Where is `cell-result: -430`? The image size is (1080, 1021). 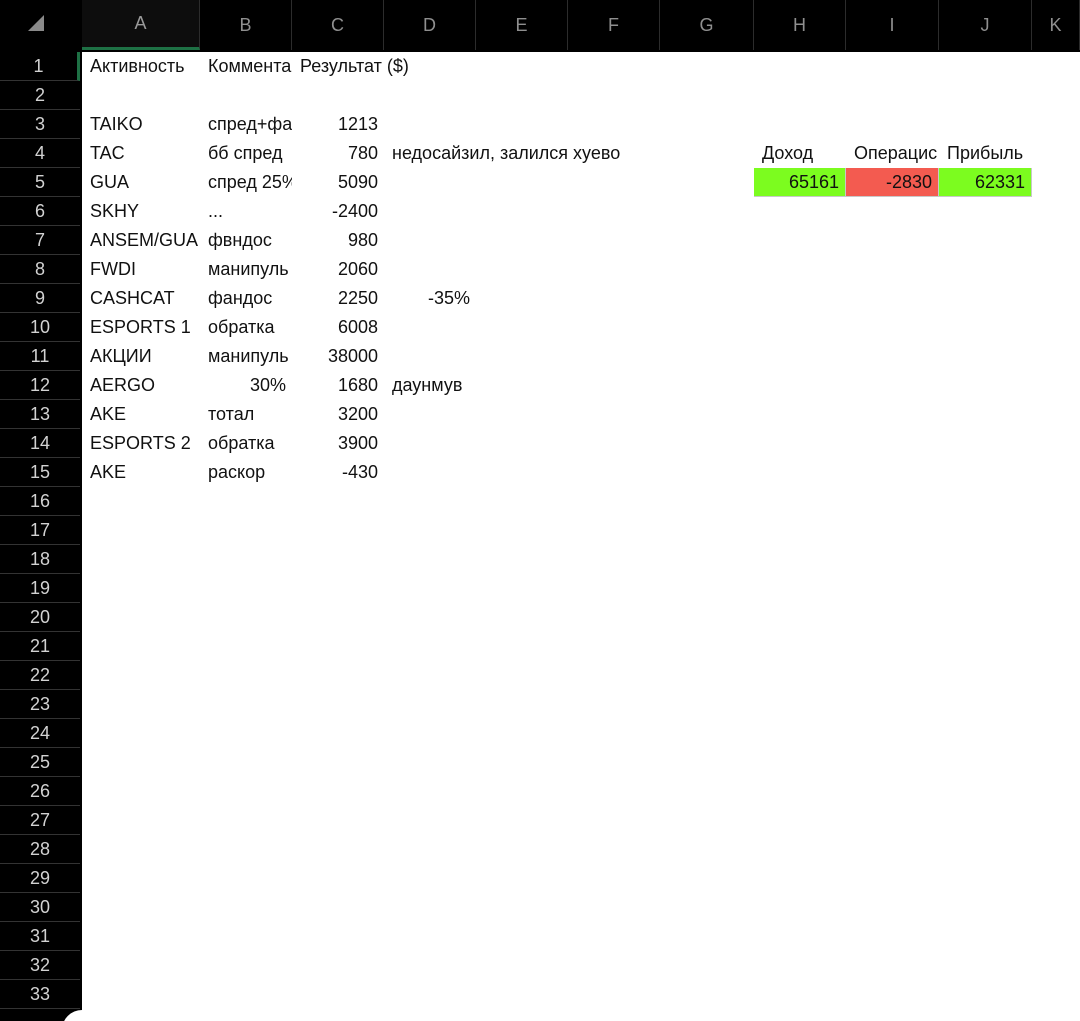 cell-result: -430 is located at coordinates (338, 472).